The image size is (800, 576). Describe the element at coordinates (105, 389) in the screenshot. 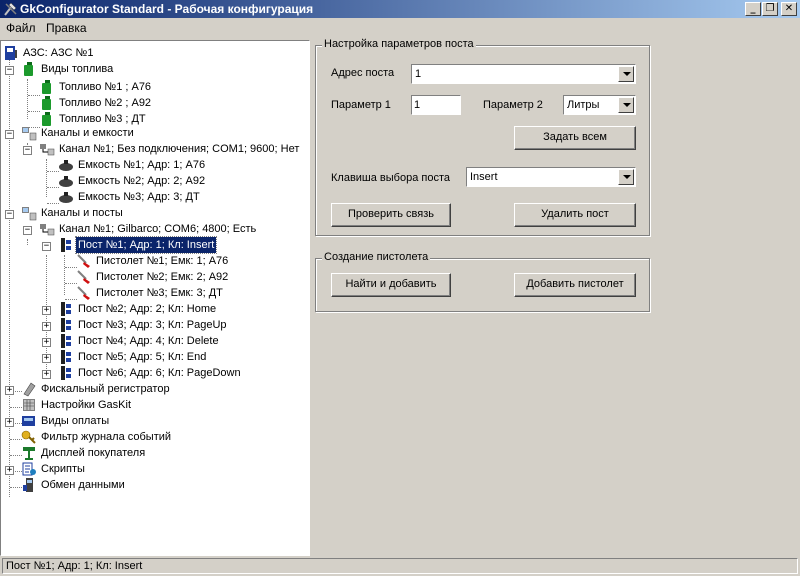

I see `tree-label-fiscal: Фискальный регистратор` at that location.